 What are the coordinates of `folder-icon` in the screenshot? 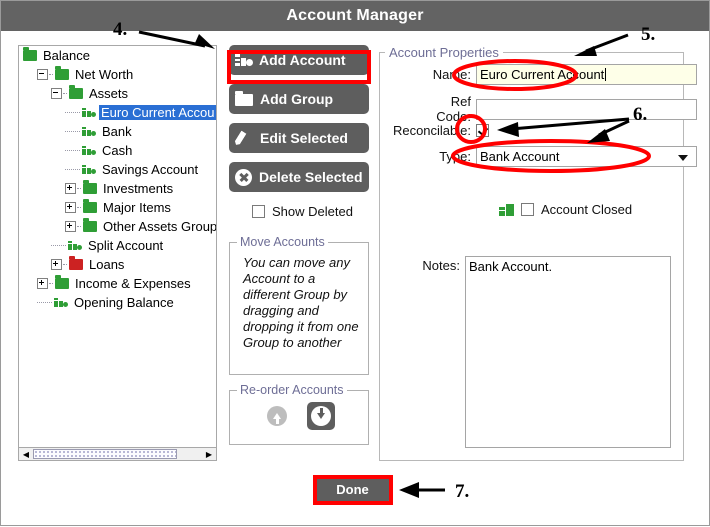 It's located at (244, 98).